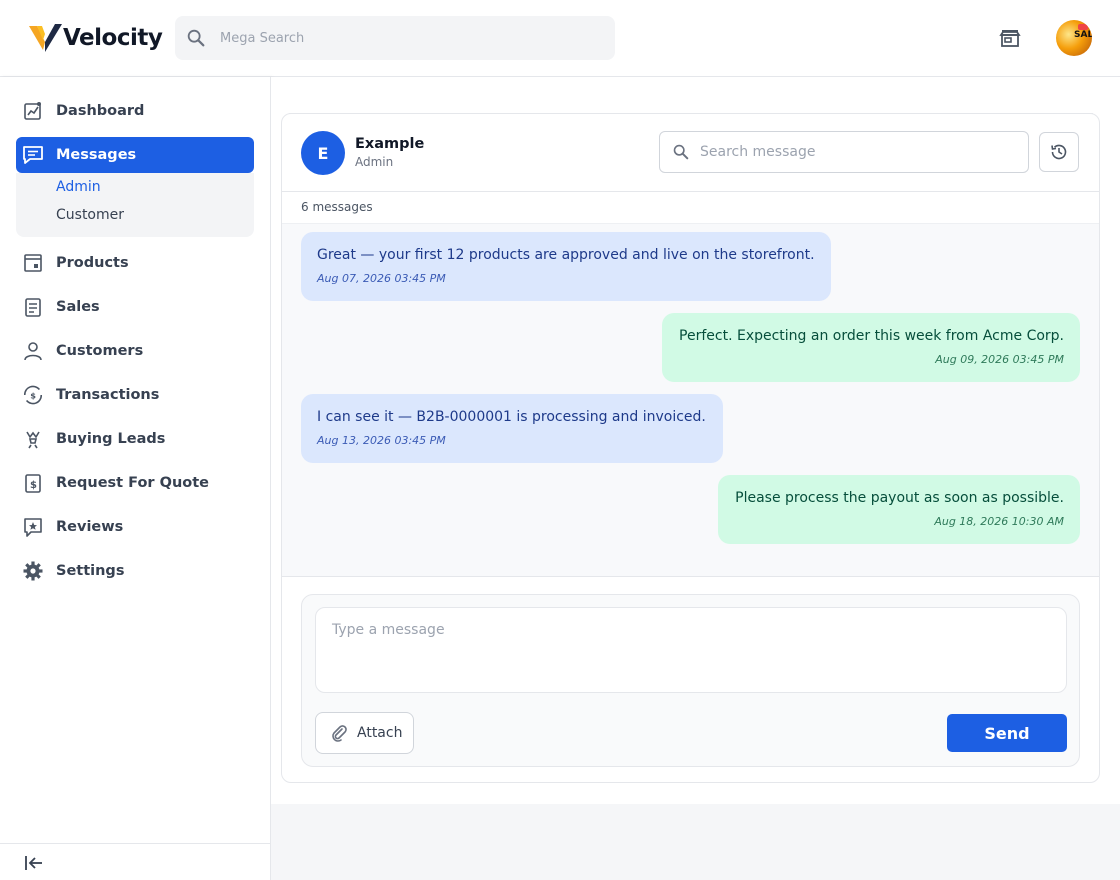 Image resolution: width=1120 pixels, height=880 pixels. I want to click on message-input, so click(691, 650).